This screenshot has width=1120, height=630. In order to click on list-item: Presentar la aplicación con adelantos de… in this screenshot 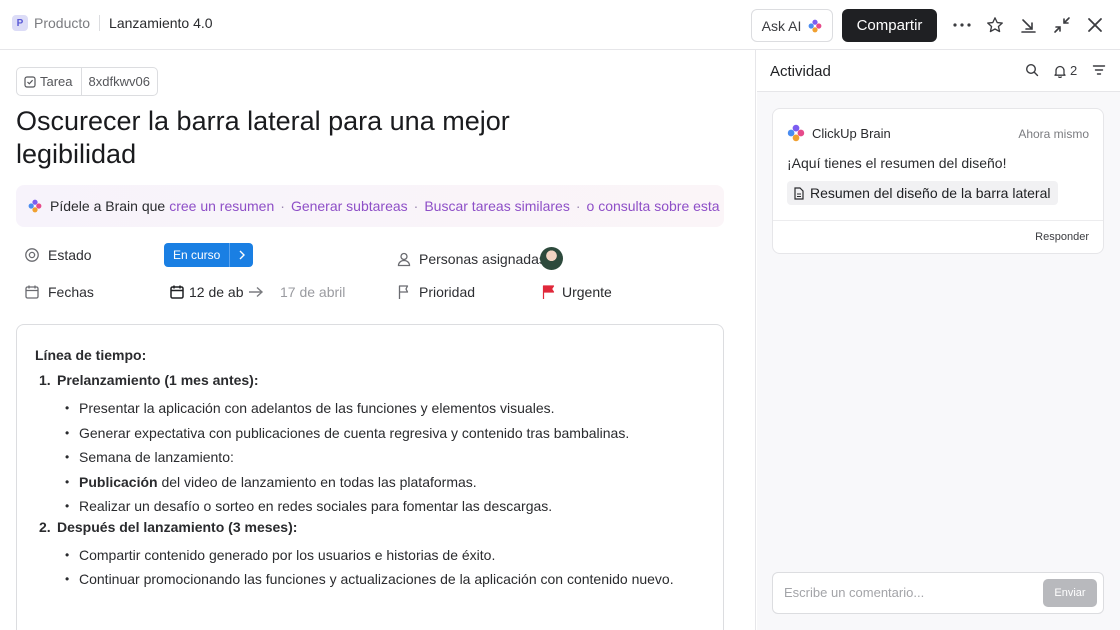, I will do `click(382, 408)`.